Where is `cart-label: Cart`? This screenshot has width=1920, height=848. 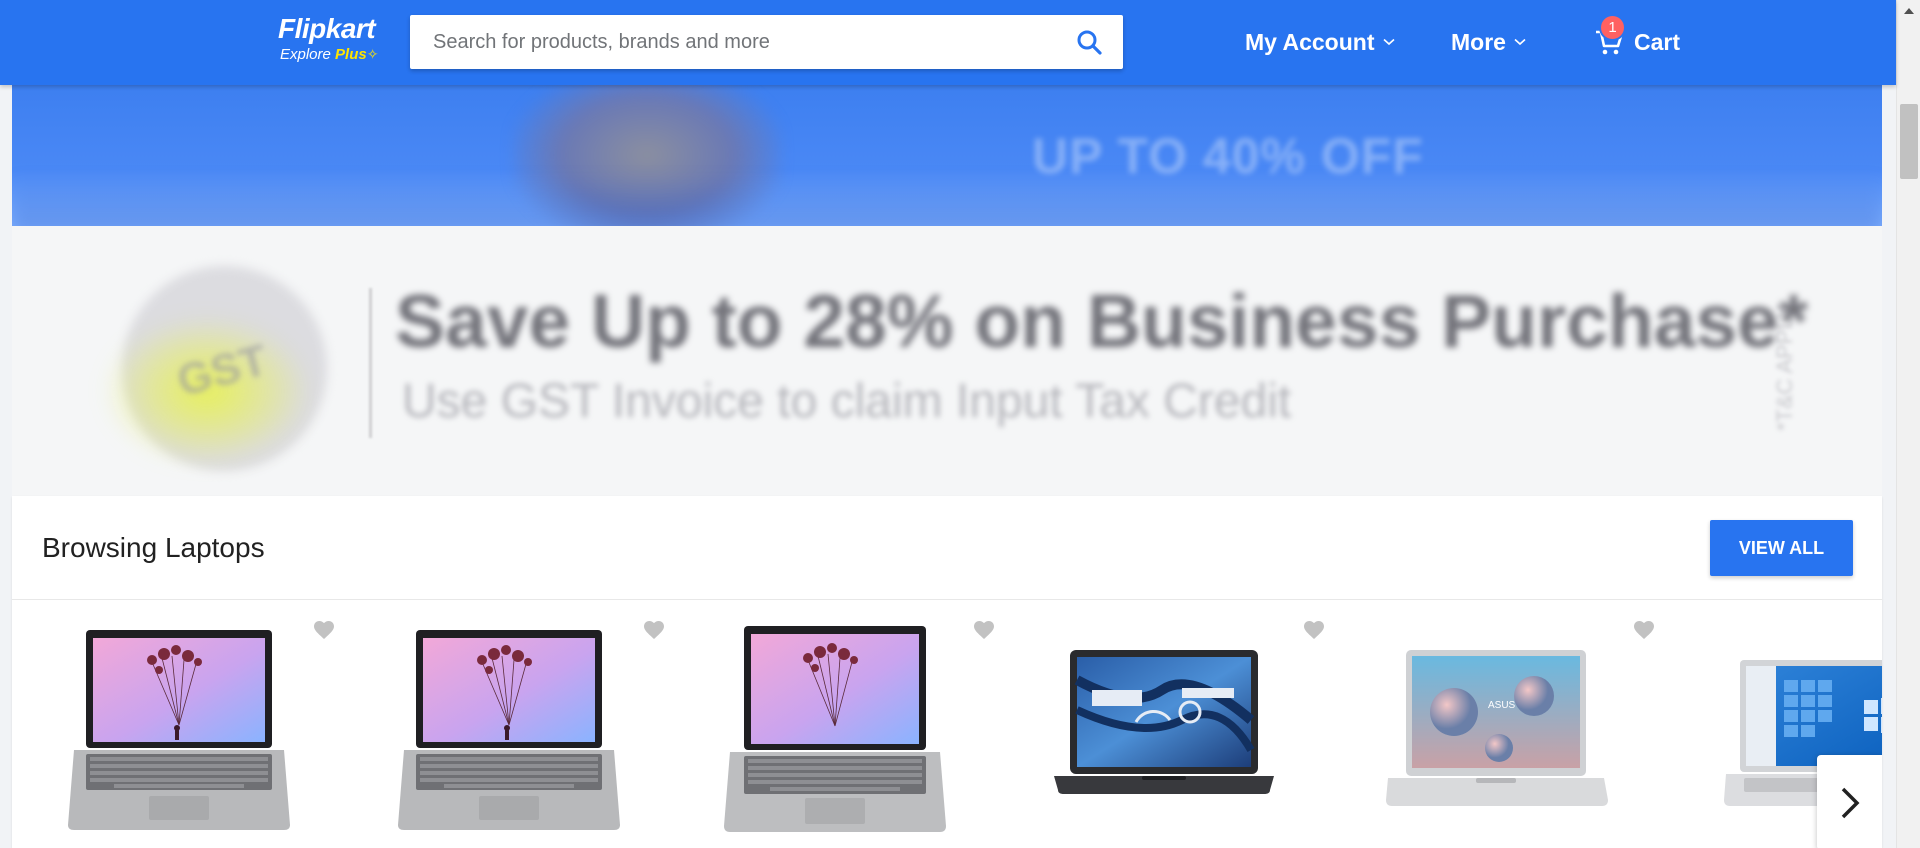 cart-label: Cart is located at coordinates (1657, 41).